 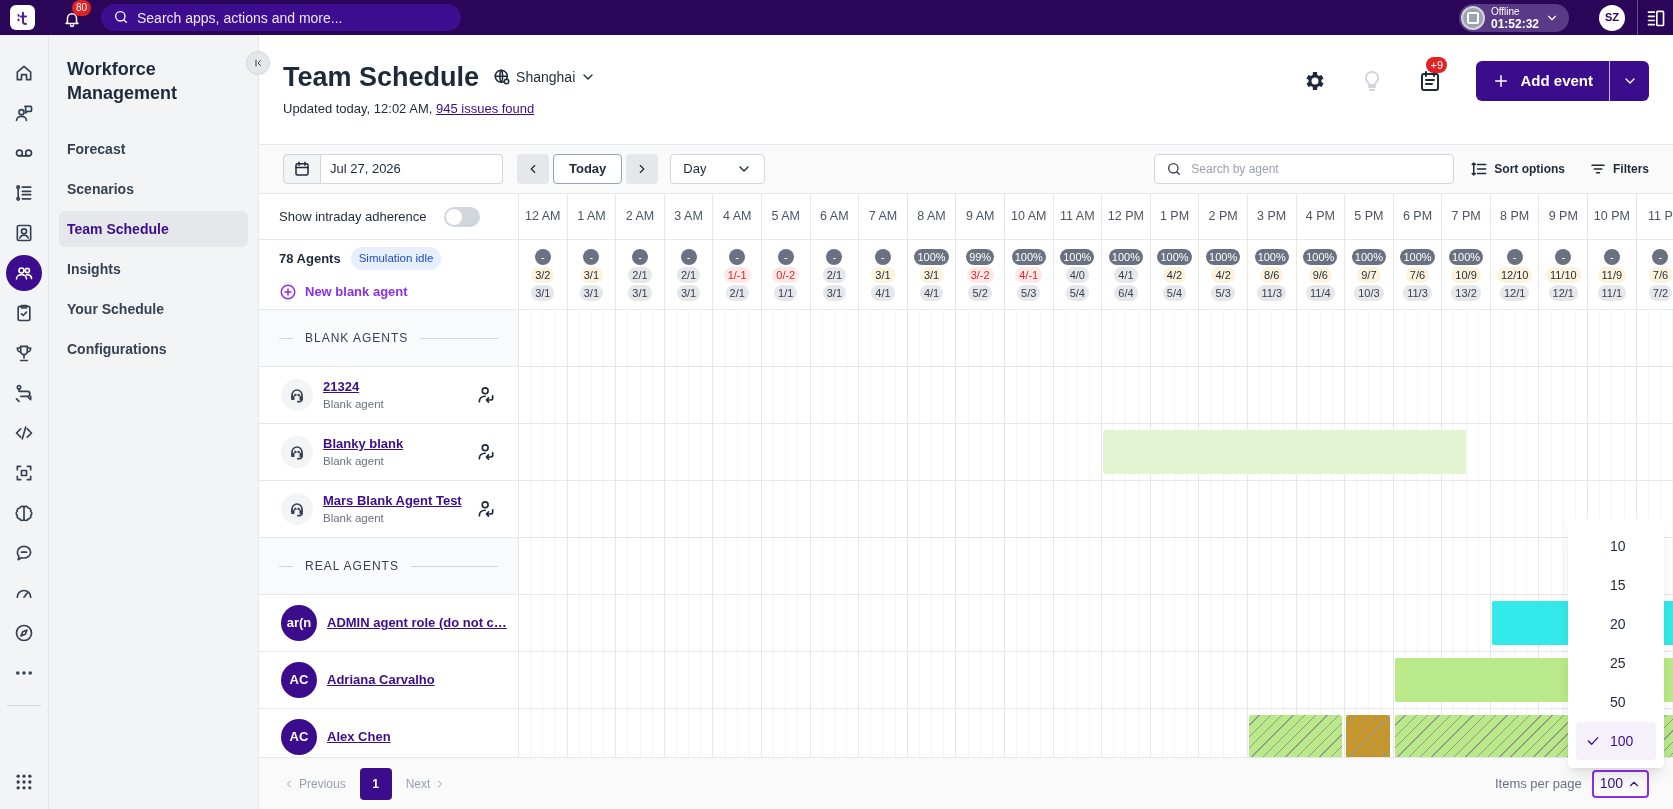 What do you see at coordinates (388, 292) in the screenshot?
I see `new-blank-agent-button: New blank agent` at bounding box center [388, 292].